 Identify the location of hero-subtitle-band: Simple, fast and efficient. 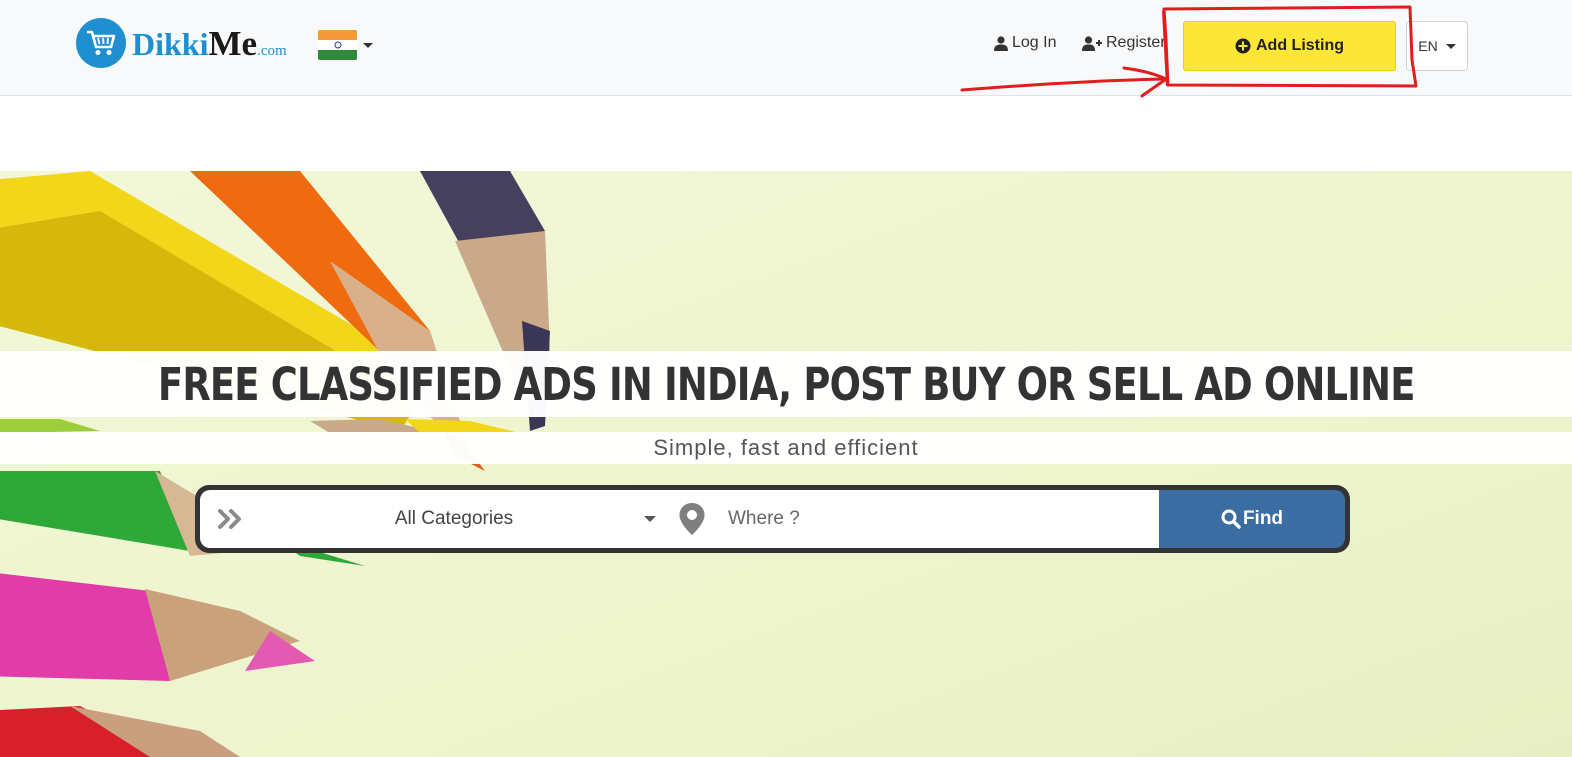
(786, 448).